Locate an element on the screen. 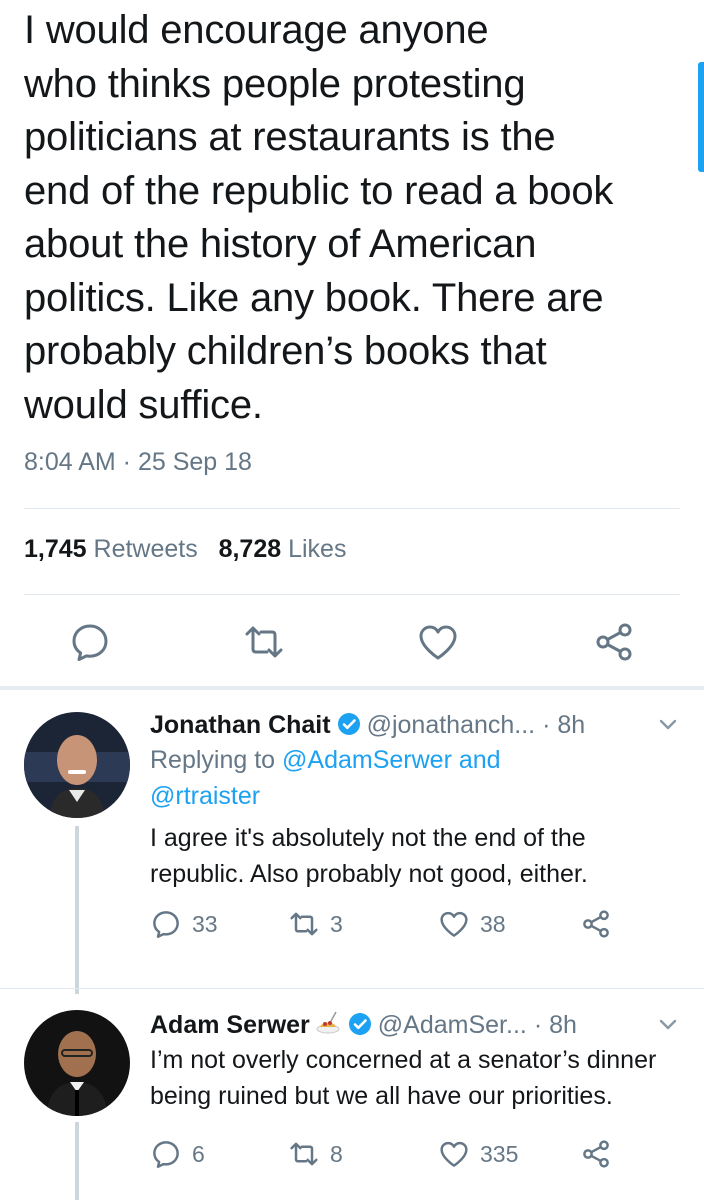  tweet-actions is located at coordinates (352, 642).